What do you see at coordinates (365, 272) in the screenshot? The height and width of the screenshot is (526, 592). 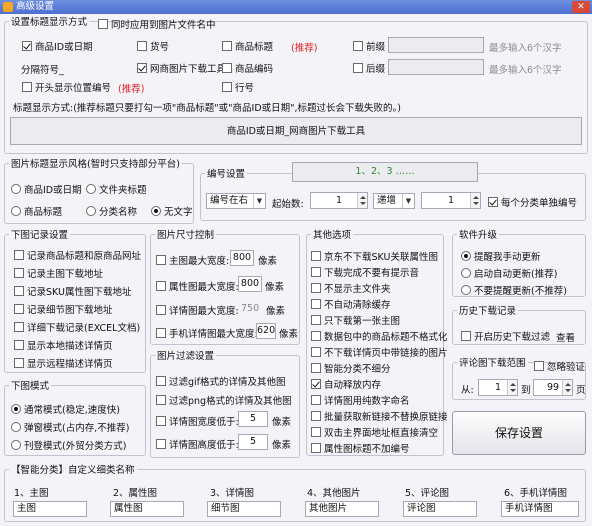 I see `no-complete-sound-checkbox: 下载完成不要有提示音` at bounding box center [365, 272].